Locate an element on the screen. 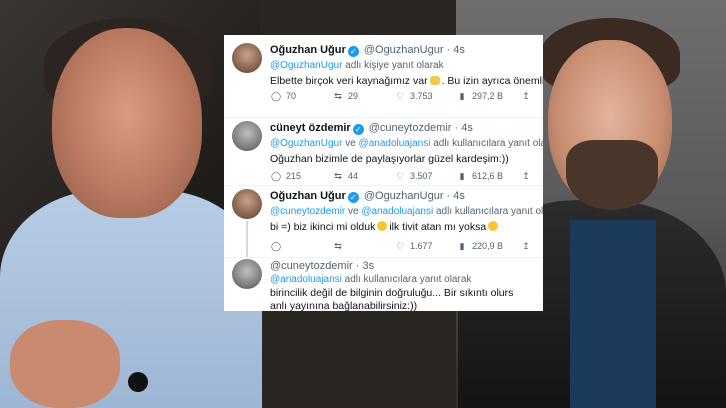  like-button: ♡ 3.507 is located at coordinates (413, 176).